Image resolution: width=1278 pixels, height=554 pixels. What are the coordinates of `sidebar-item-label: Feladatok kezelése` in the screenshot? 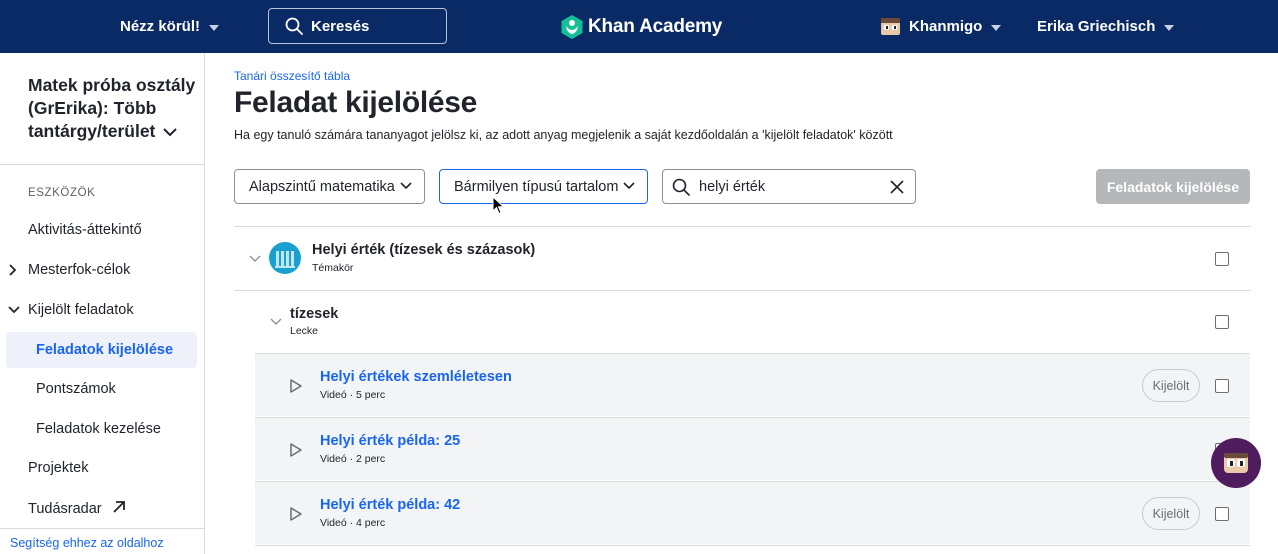 It's located at (98, 429).